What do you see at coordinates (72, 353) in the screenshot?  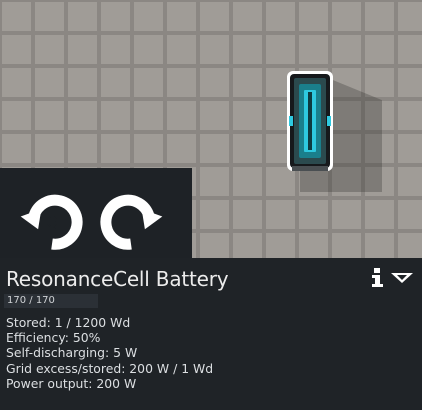 I see `stat-self-discharging: Self-discharging: 5 W` at bounding box center [72, 353].